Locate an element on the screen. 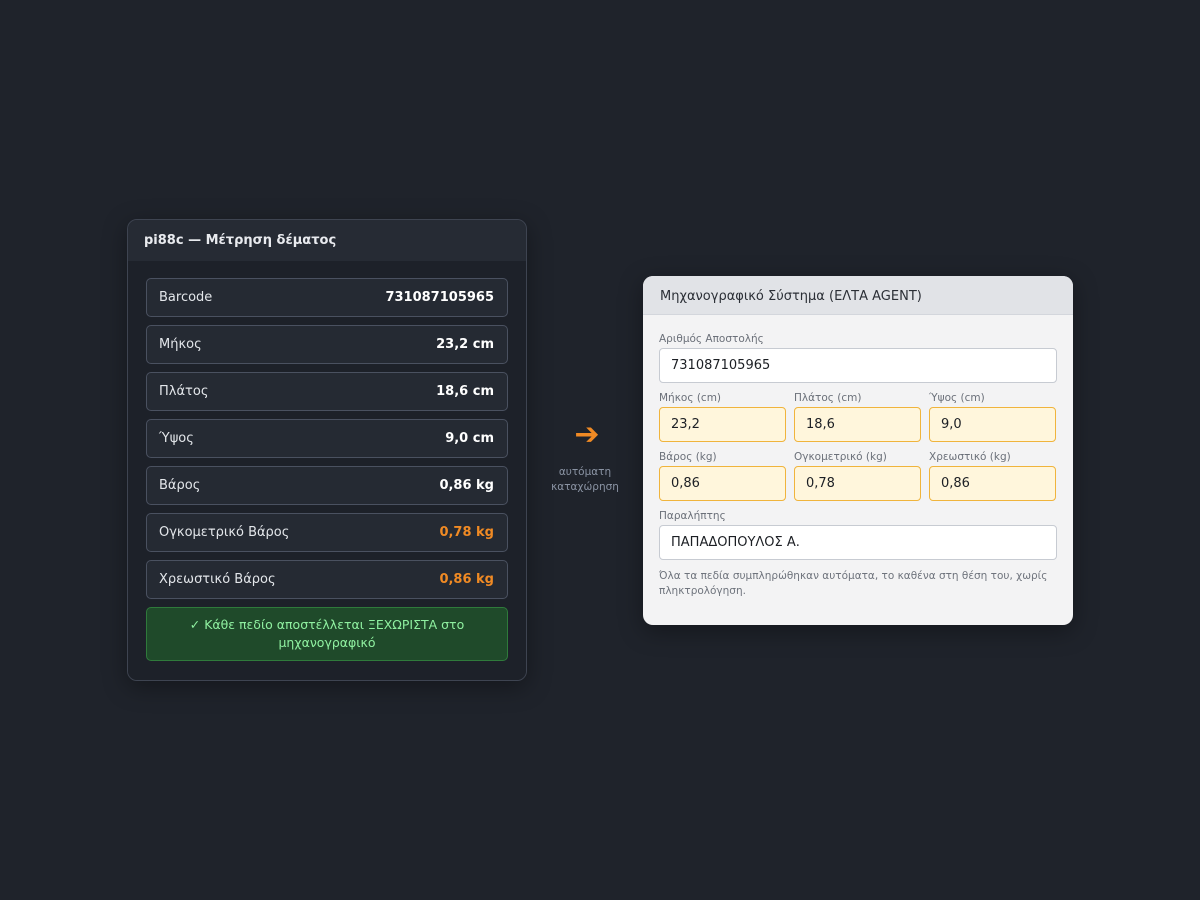  volumetric-label: Ογκομετρικό (kg) is located at coordinates (840, 457).